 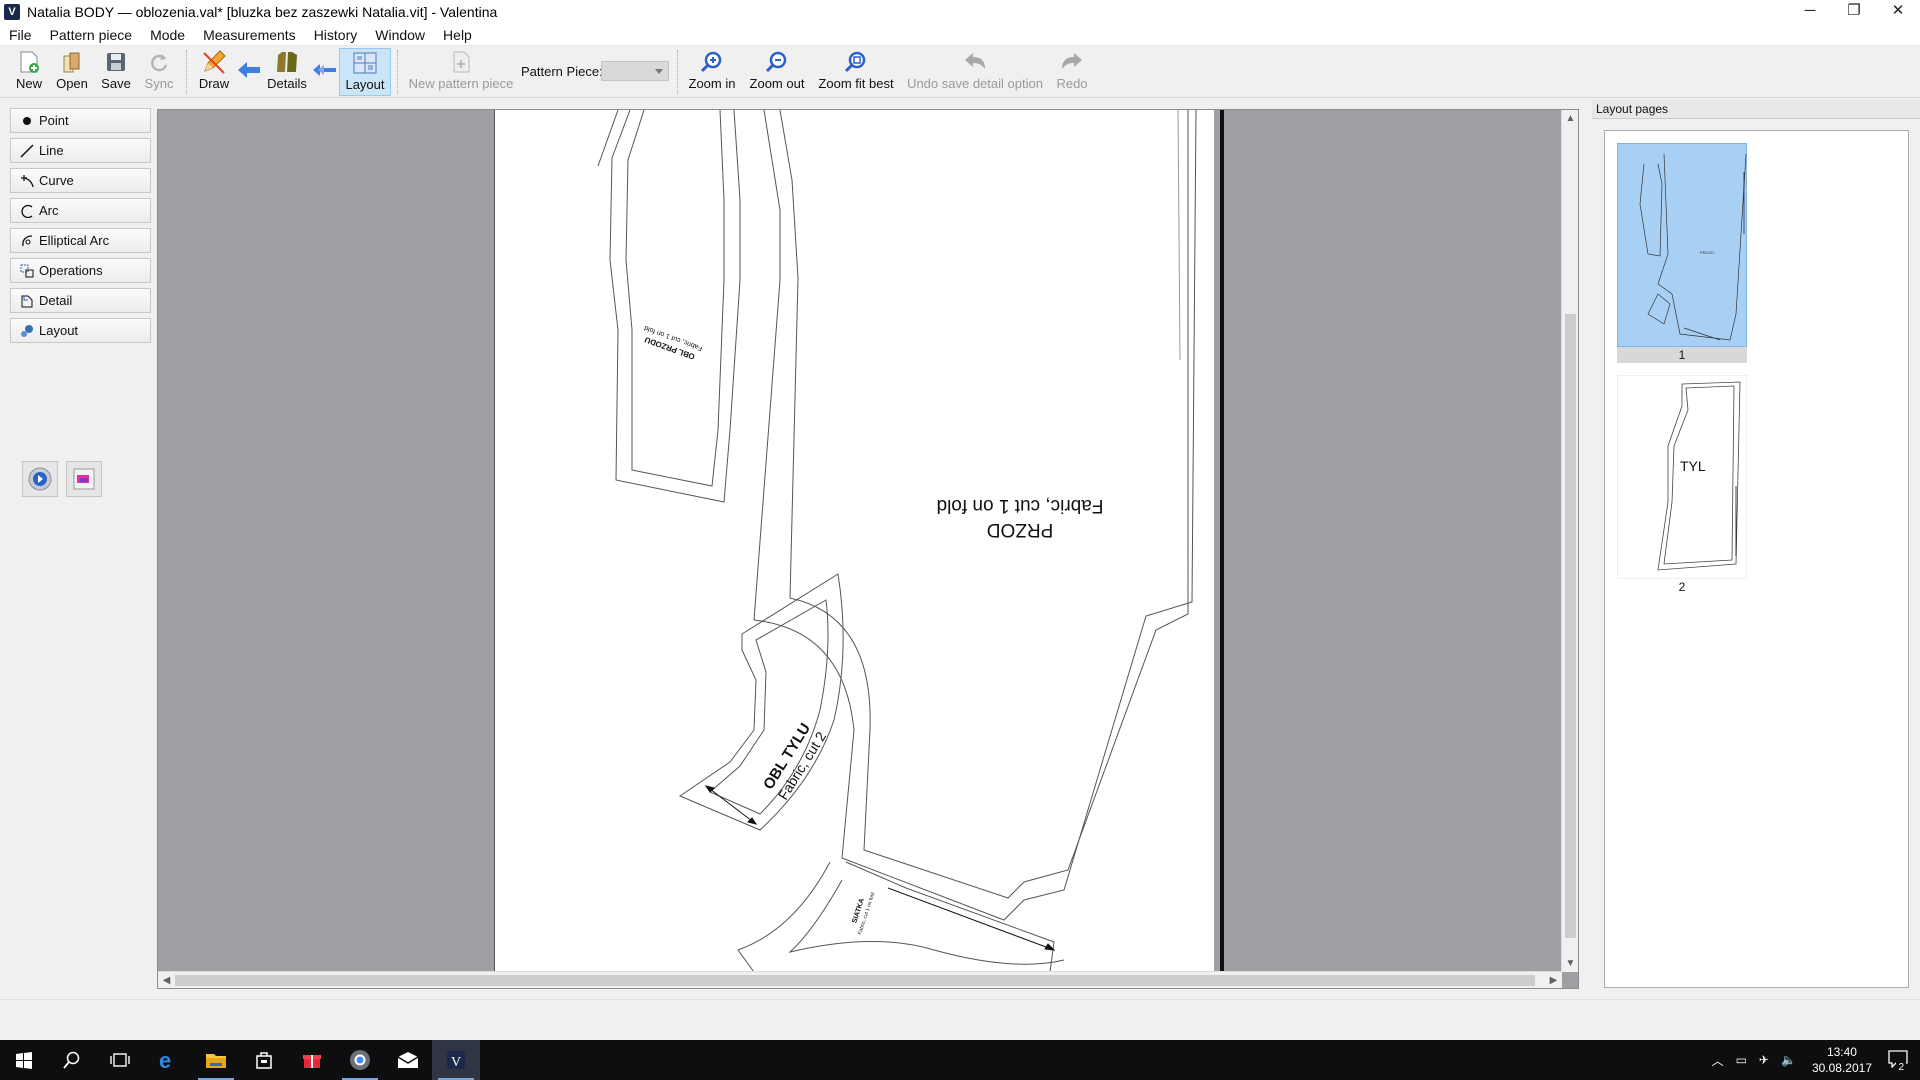 I want to click on menu-file: File, so click(x=20, y=35).